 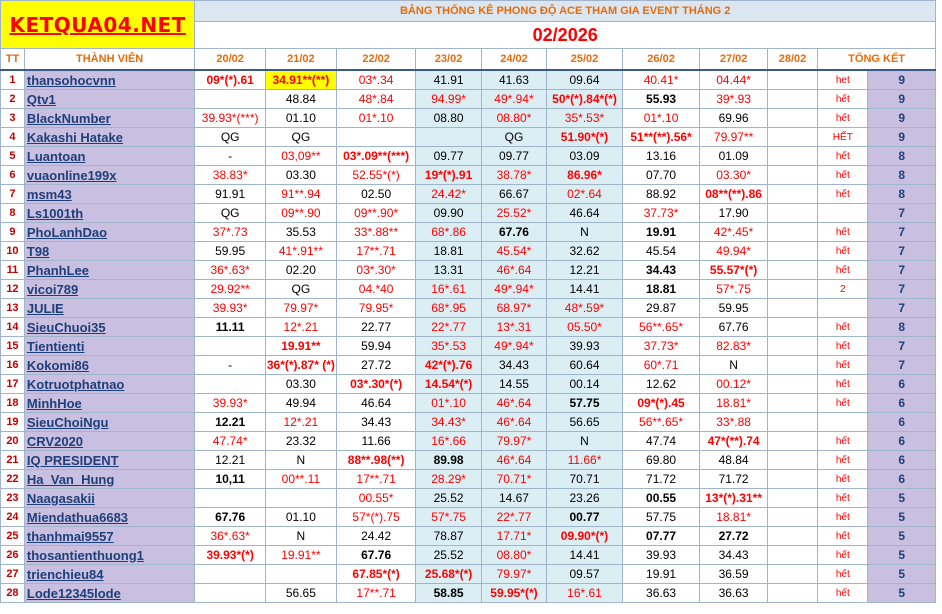 What do you see at coordinates (448, 479) in the screenshot?
I see `result-cell: 28.29*` at bounding box center [448, 479].